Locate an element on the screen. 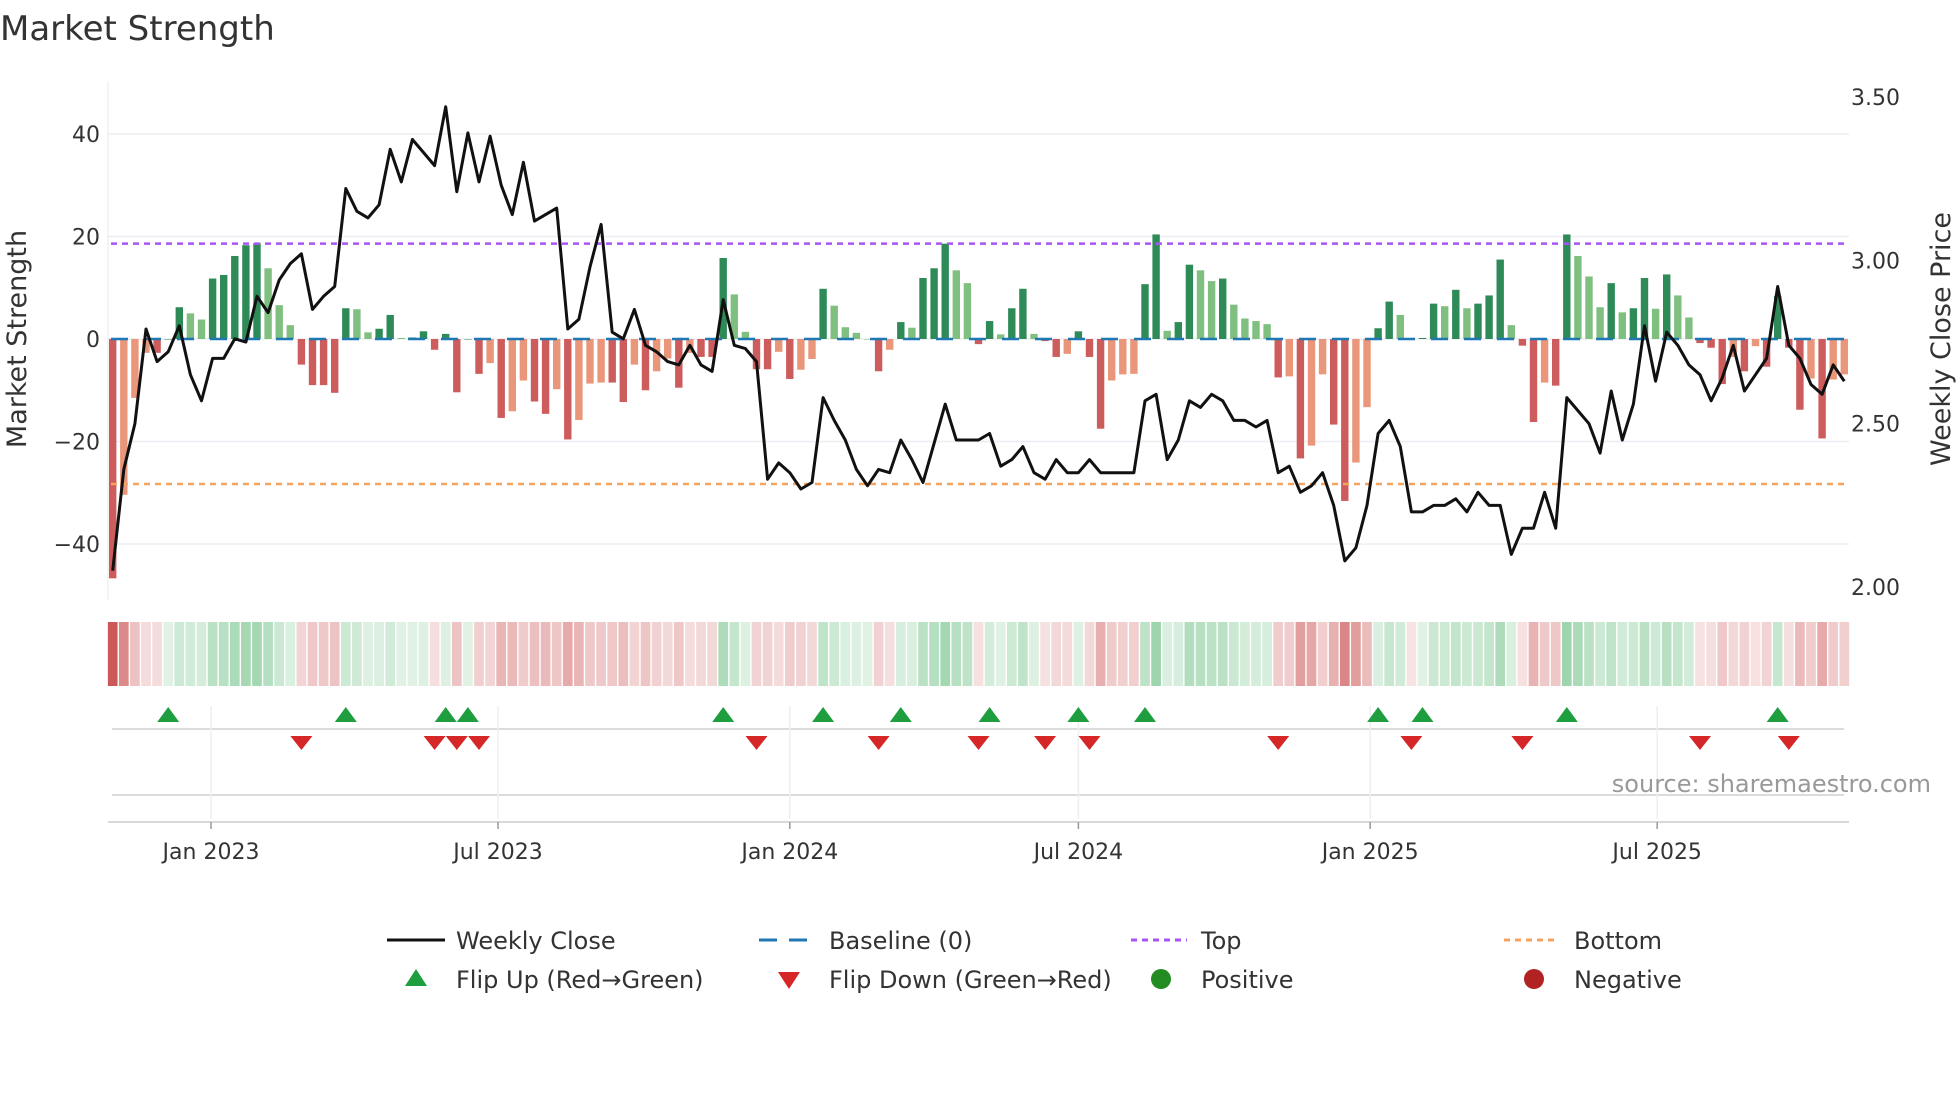  chart-title: Market Strength is located at coordinates (137, 29).